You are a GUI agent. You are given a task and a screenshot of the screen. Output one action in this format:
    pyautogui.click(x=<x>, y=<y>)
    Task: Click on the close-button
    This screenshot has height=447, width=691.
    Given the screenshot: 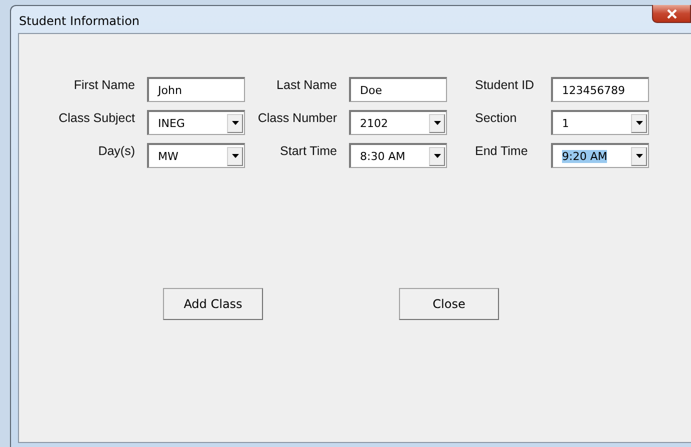 What is the action you would take?
    pyautogui.click(x=671, y=14)
    